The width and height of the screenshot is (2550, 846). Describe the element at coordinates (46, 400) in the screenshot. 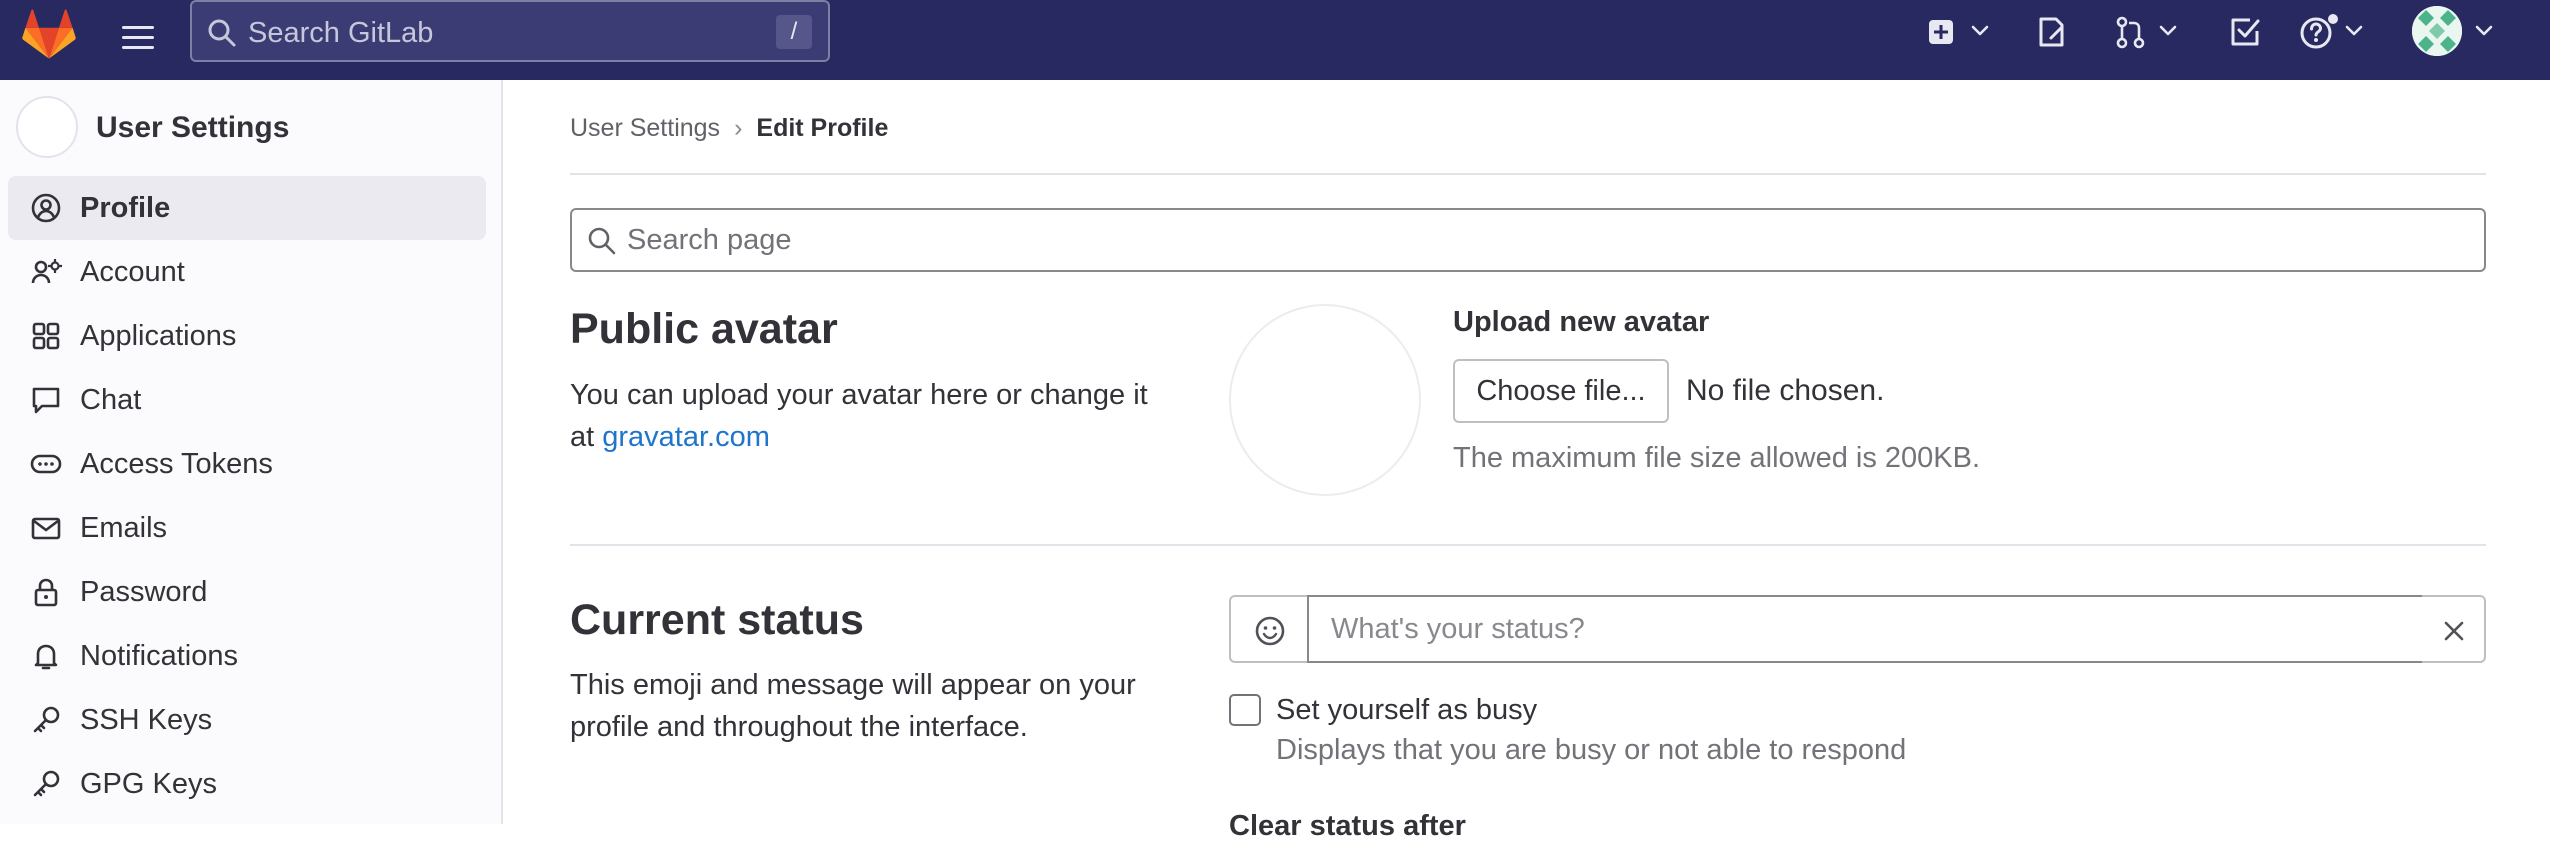

I see `chat-icon` at that location.